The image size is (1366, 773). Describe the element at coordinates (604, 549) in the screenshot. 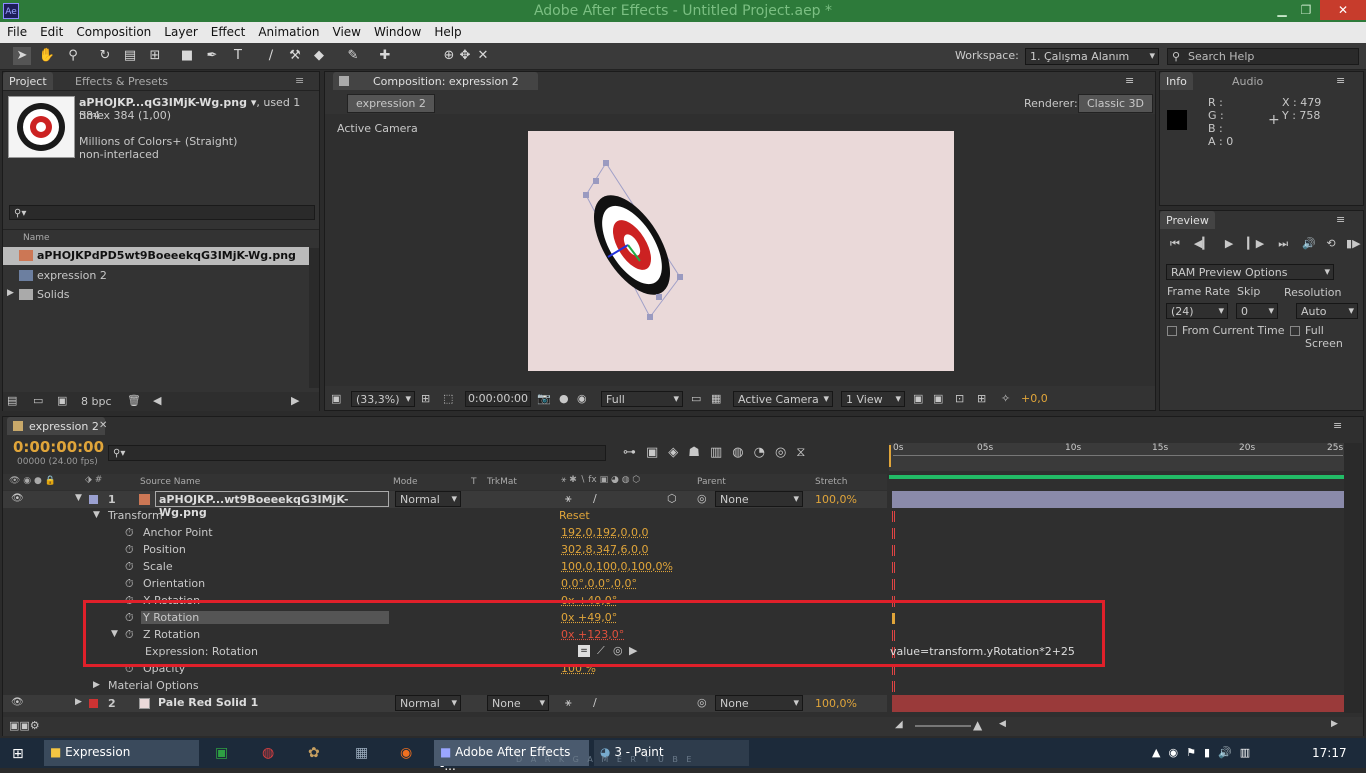

I see `property-value: 302,8,347,6,0,0` at that location.